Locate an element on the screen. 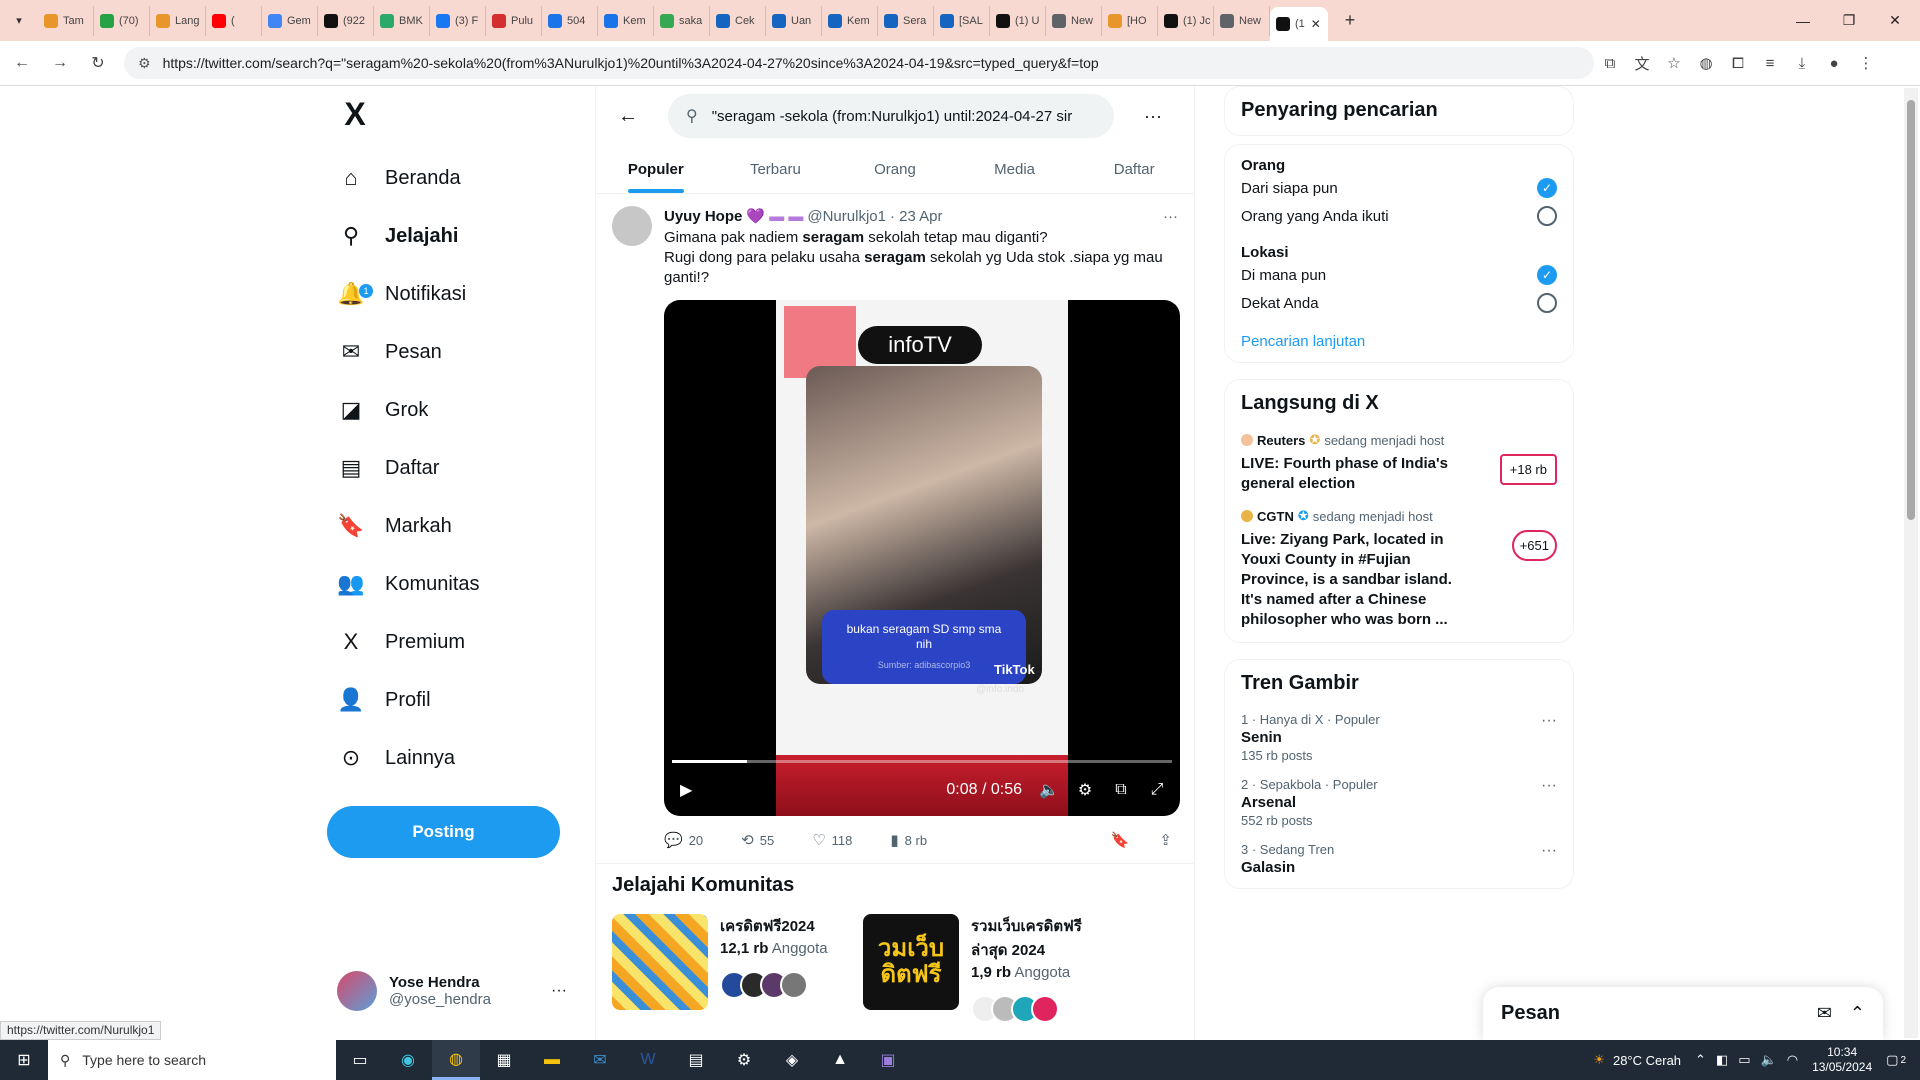 This screenshot has height=1080, width=1920. share-button: ⇪ is located at coordinates (1168, 840).